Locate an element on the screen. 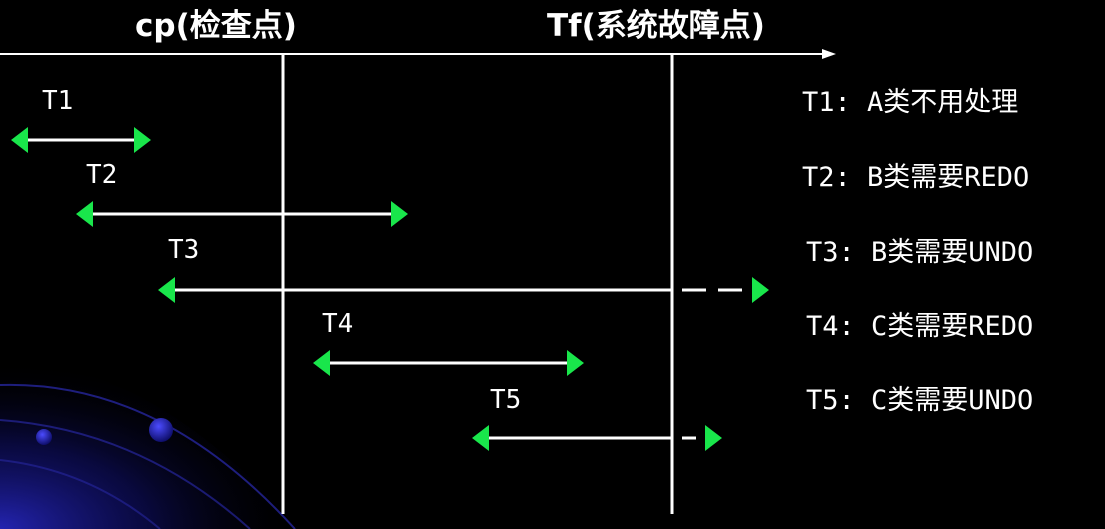  legend-item-t4: T4: C类需要REDO is located at coordinates (920, 326).